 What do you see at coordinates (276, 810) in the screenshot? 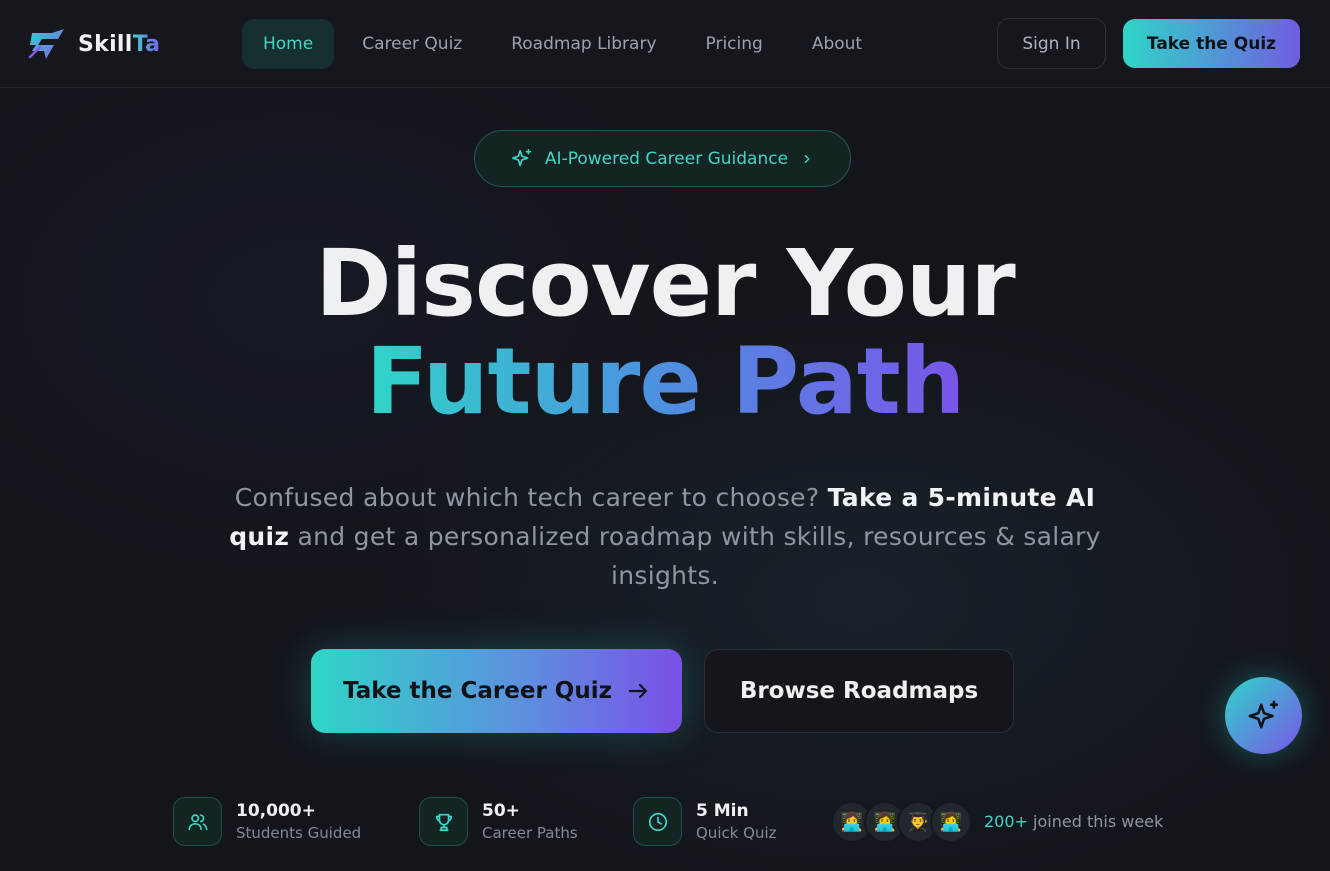
I see `stat-value: 10,000+` at bounding box center [276, 810].